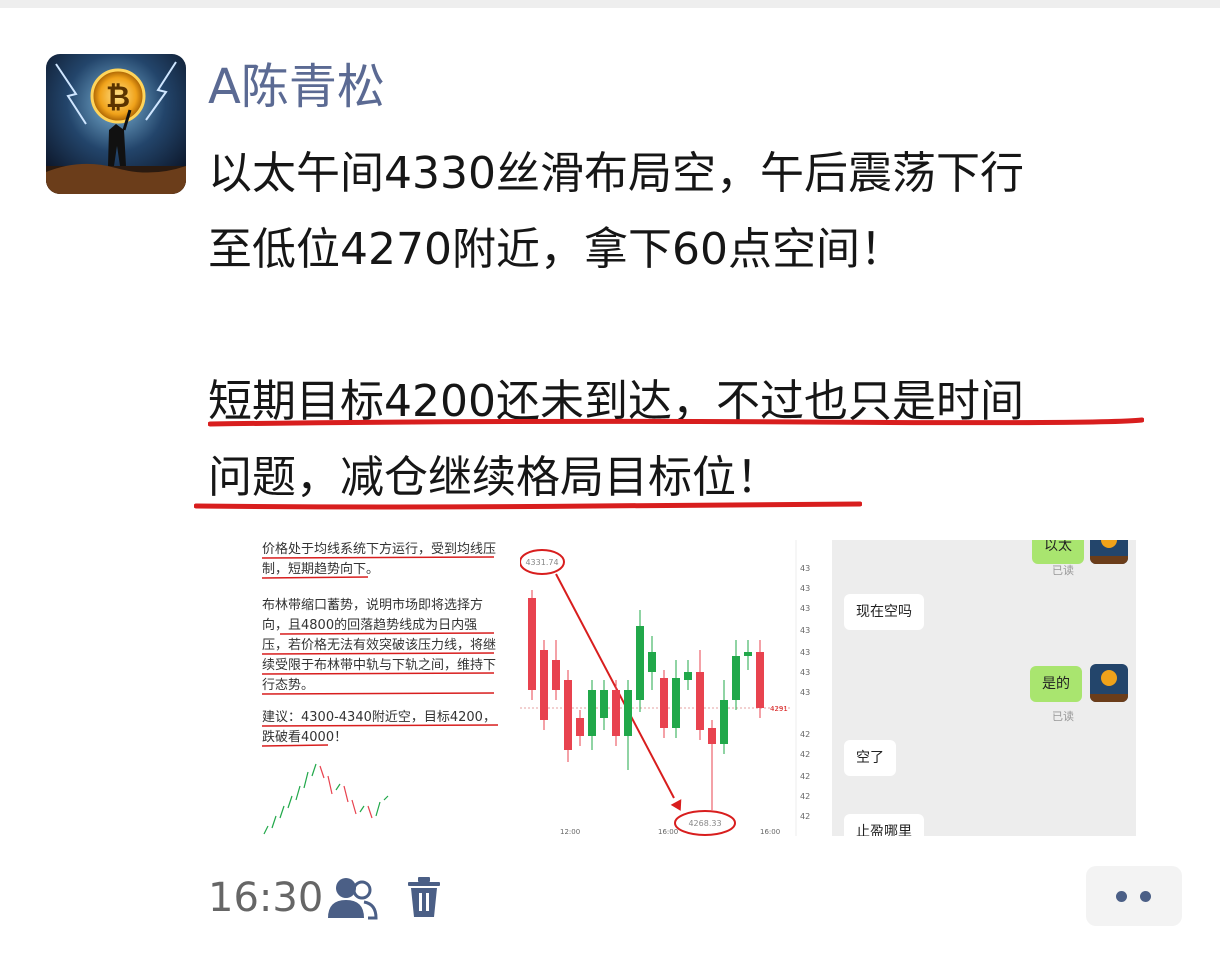 The width and height of the screenshot is (1220, 972). Describe the element at coordinates (704, 823) in the screenshot. I see `low-label: 4268.33` at that location.